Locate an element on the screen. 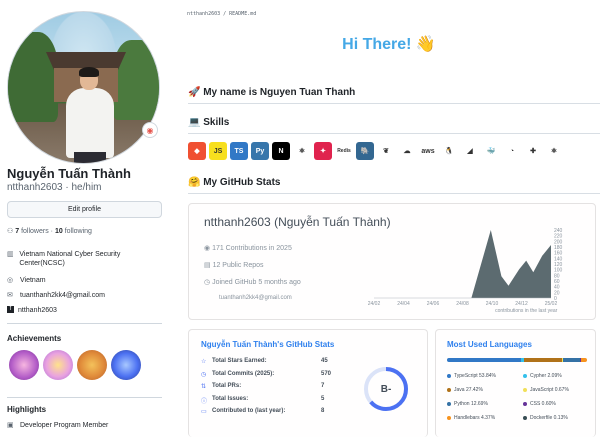  language-item: Dockerfile 0.13% is located at coordinates (545, 418).